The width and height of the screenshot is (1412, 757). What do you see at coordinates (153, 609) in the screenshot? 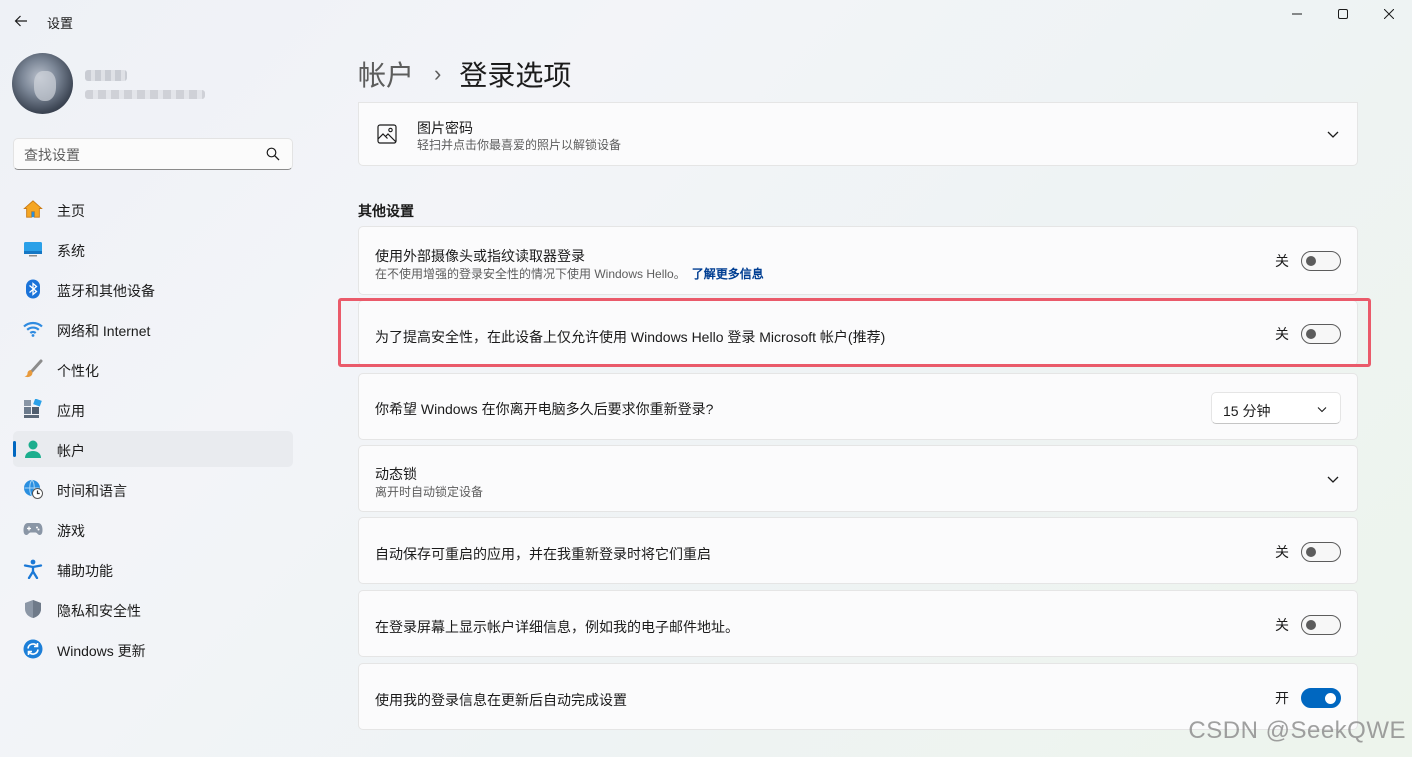
I see `sidebar-item-privacy: 隐私和安全性` at bounding box center [153, 609].